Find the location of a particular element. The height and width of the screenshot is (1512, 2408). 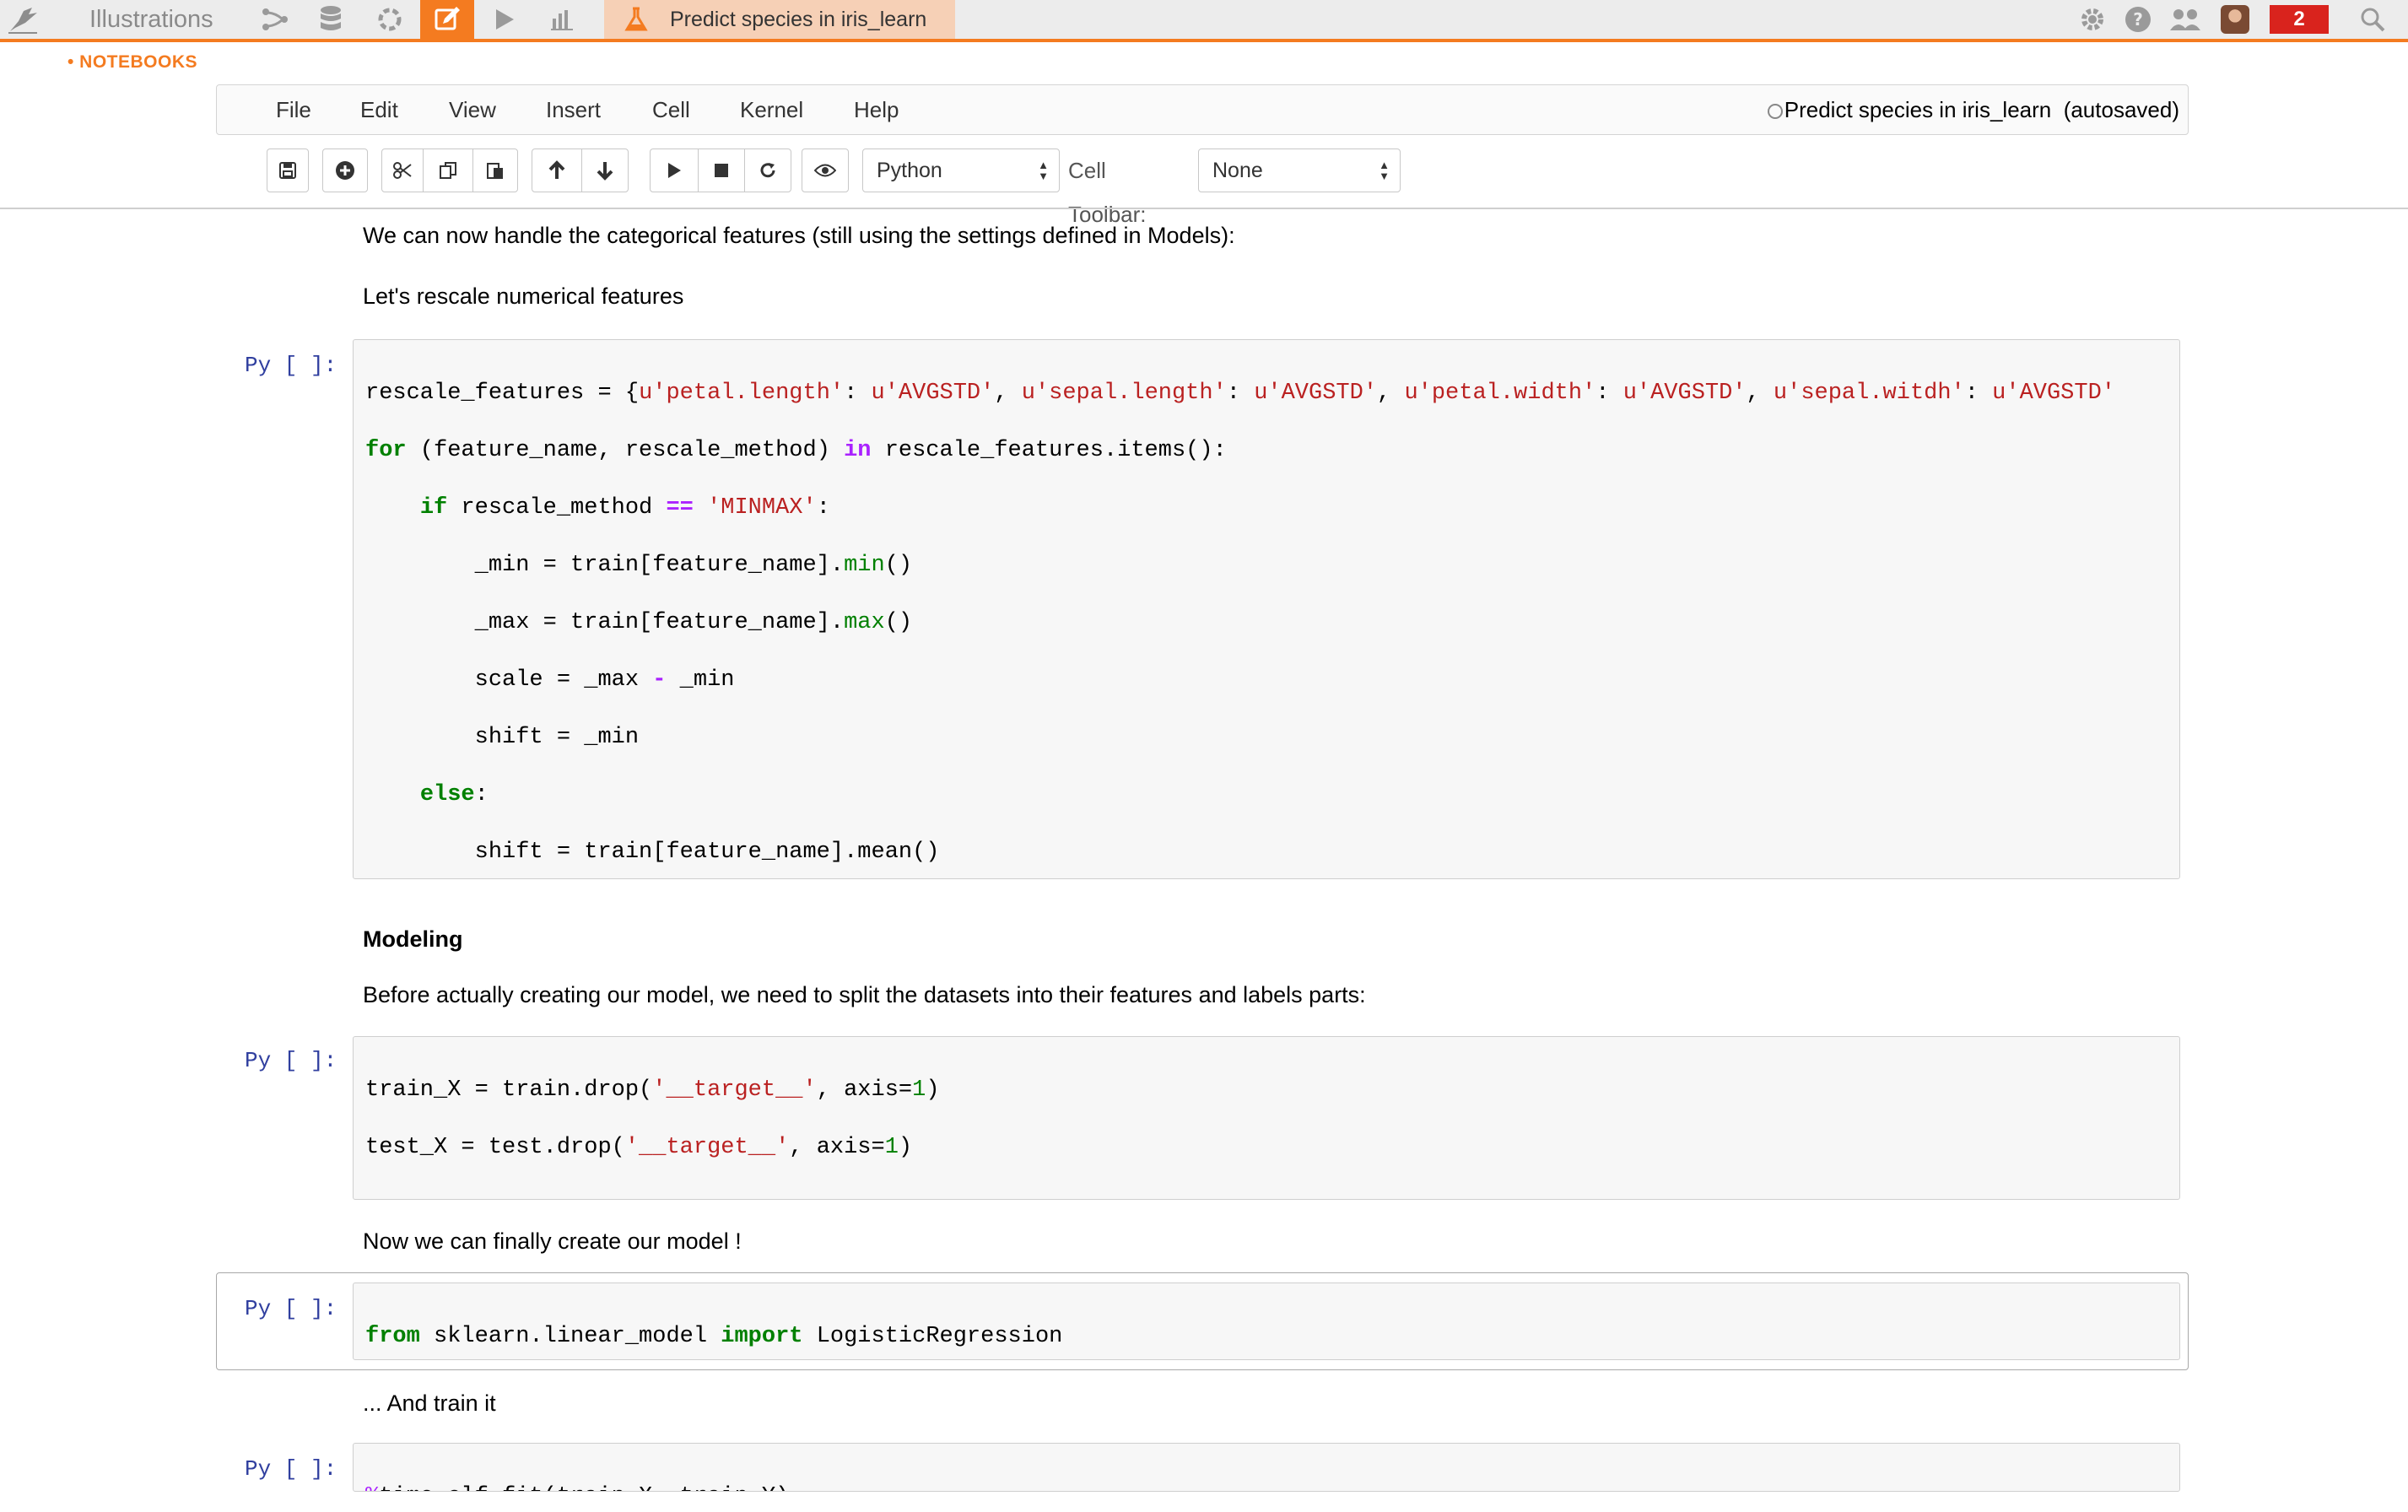

arrow-down-icon is located at coordinates (605, 171).